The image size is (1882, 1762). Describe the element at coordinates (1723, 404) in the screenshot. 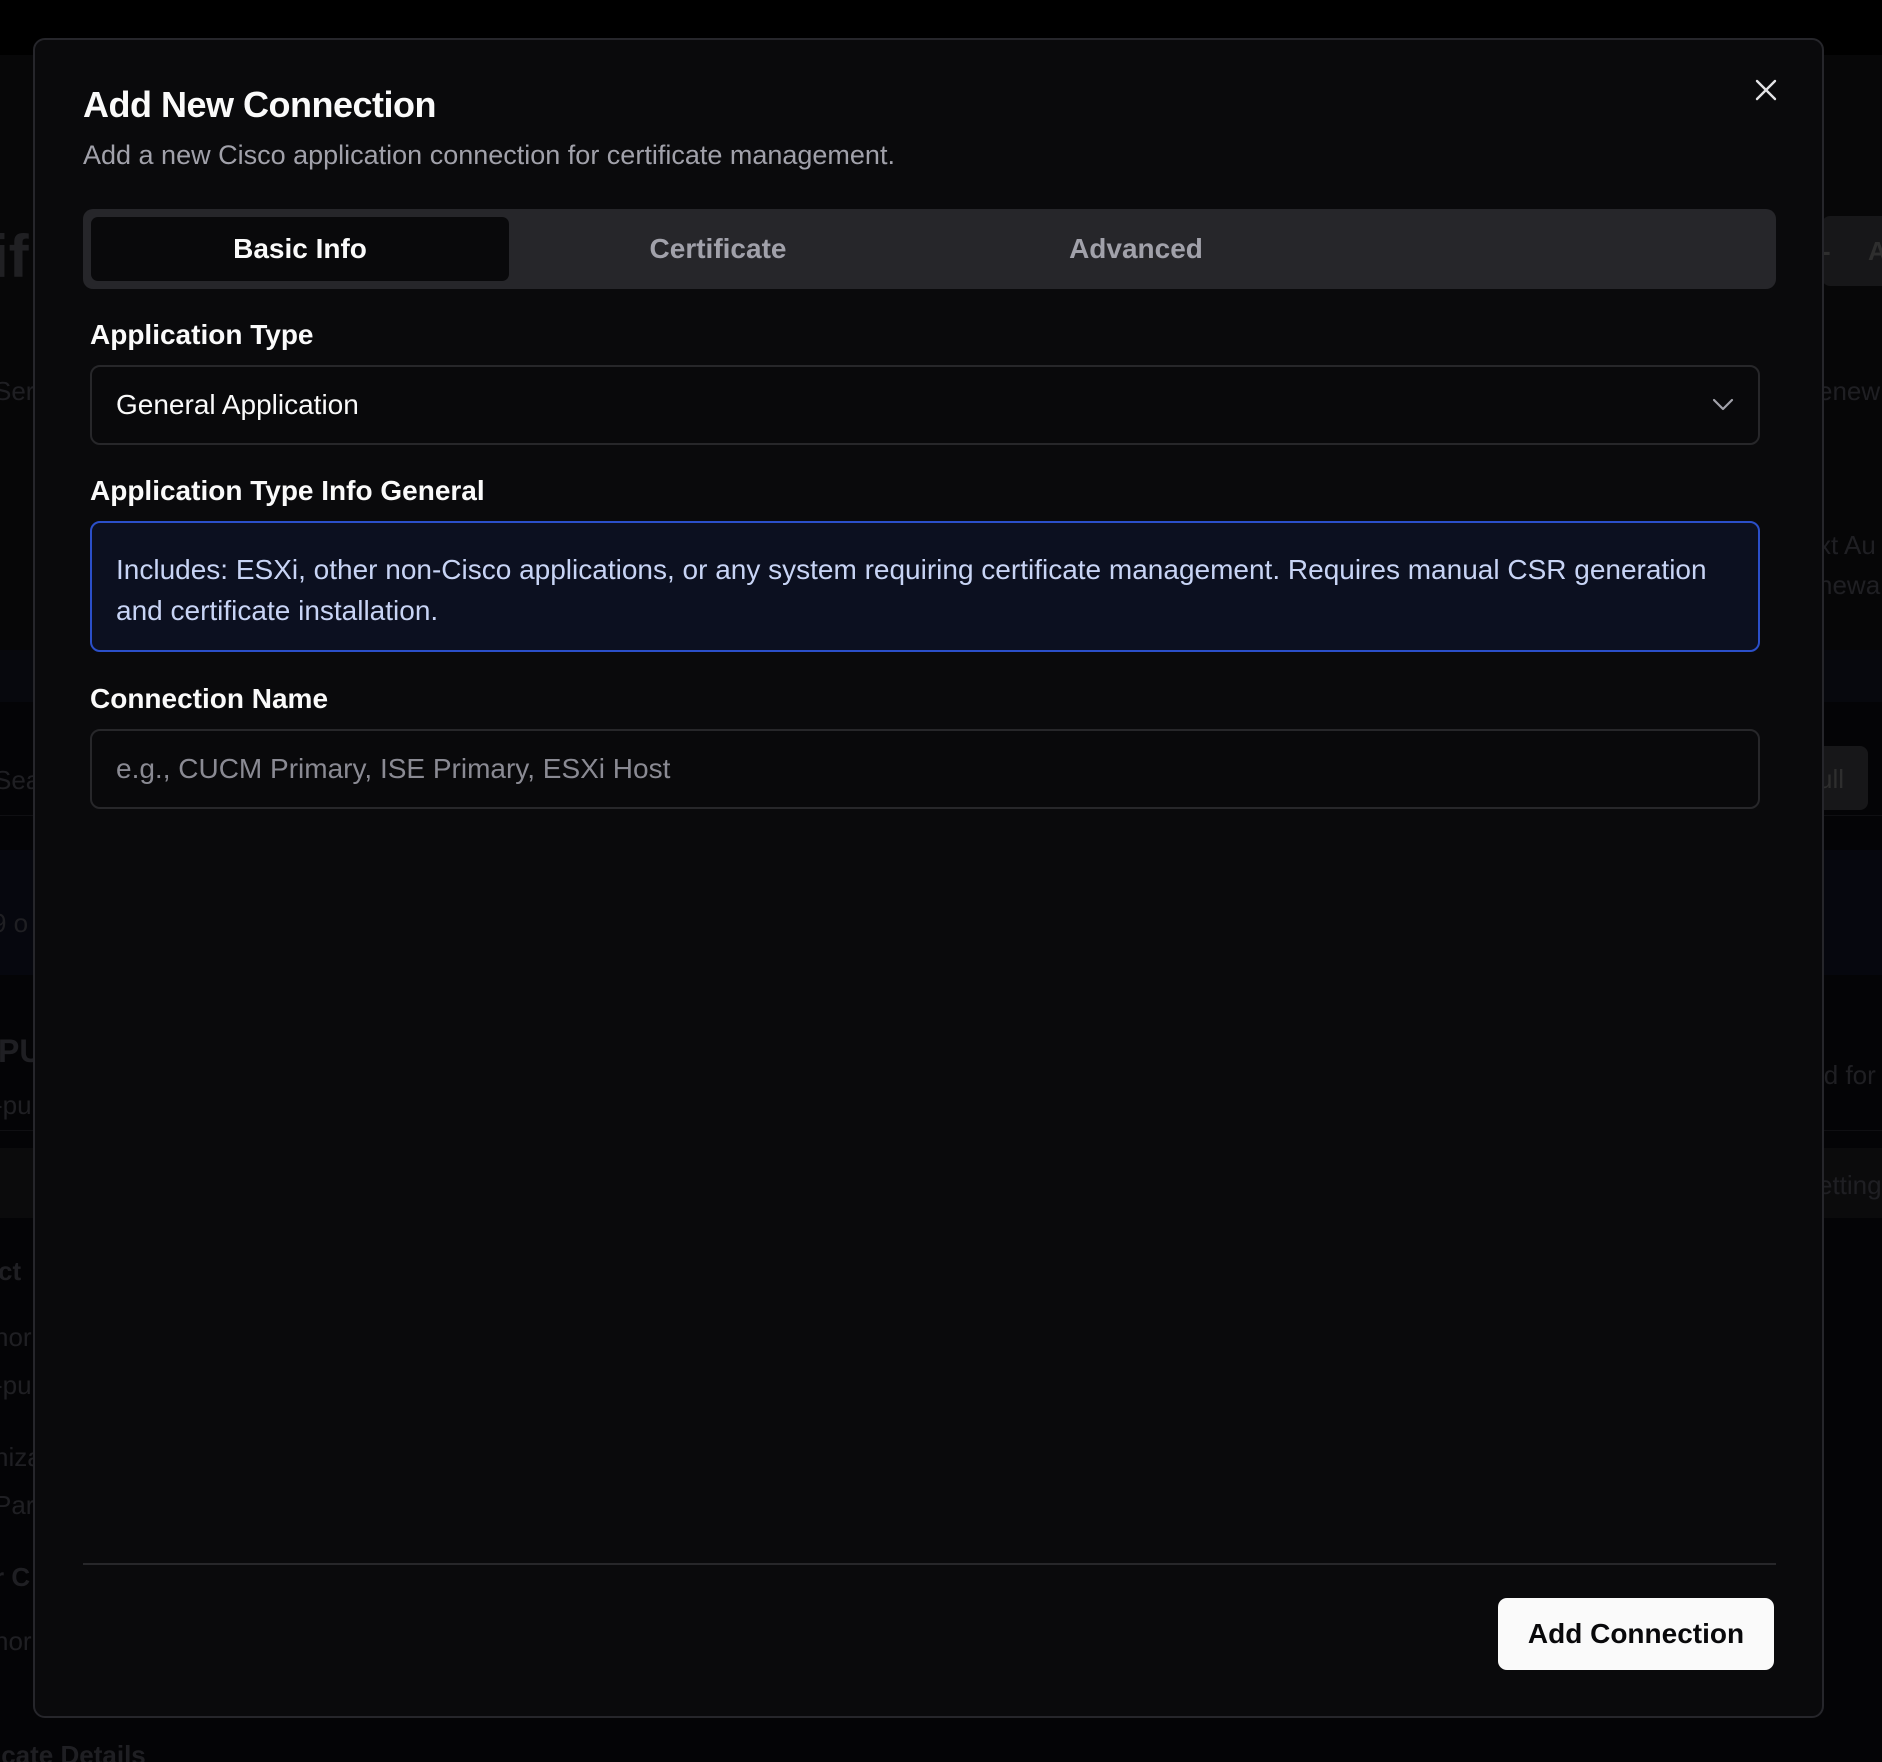

I see `chevron-down-icon` at that location.